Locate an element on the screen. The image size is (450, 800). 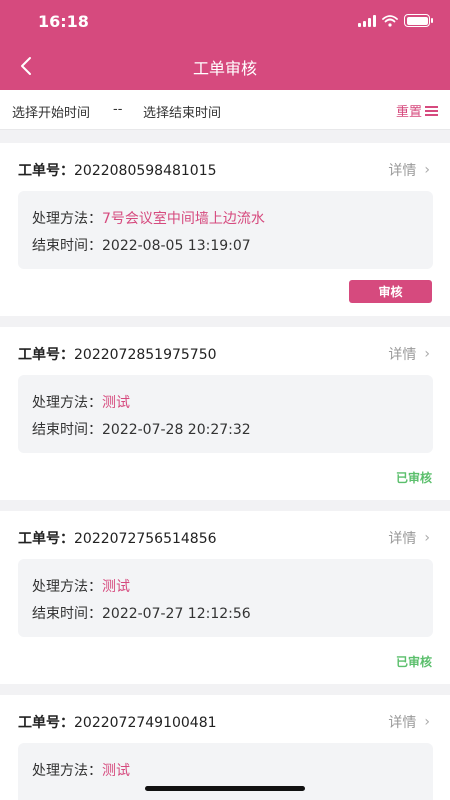
end-time-row: 结束时间：2022-08-05 13:19:07 is located at coordinates (141, 246).